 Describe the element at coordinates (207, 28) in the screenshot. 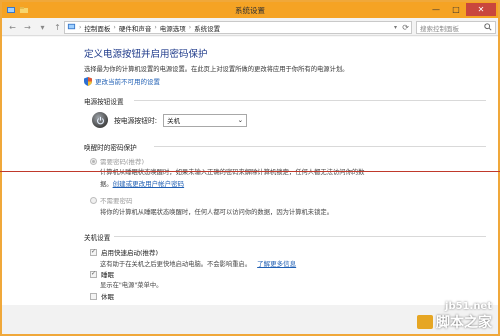

I see `breadcrumb-item: 系统设置` at that location.